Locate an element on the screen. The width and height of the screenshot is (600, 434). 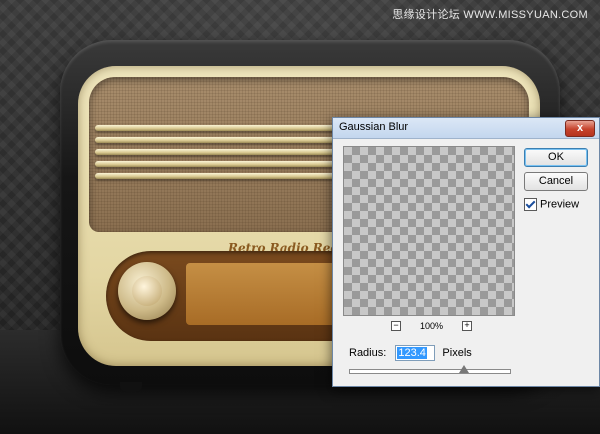
radio-foot is located at coordinates (131, 387).